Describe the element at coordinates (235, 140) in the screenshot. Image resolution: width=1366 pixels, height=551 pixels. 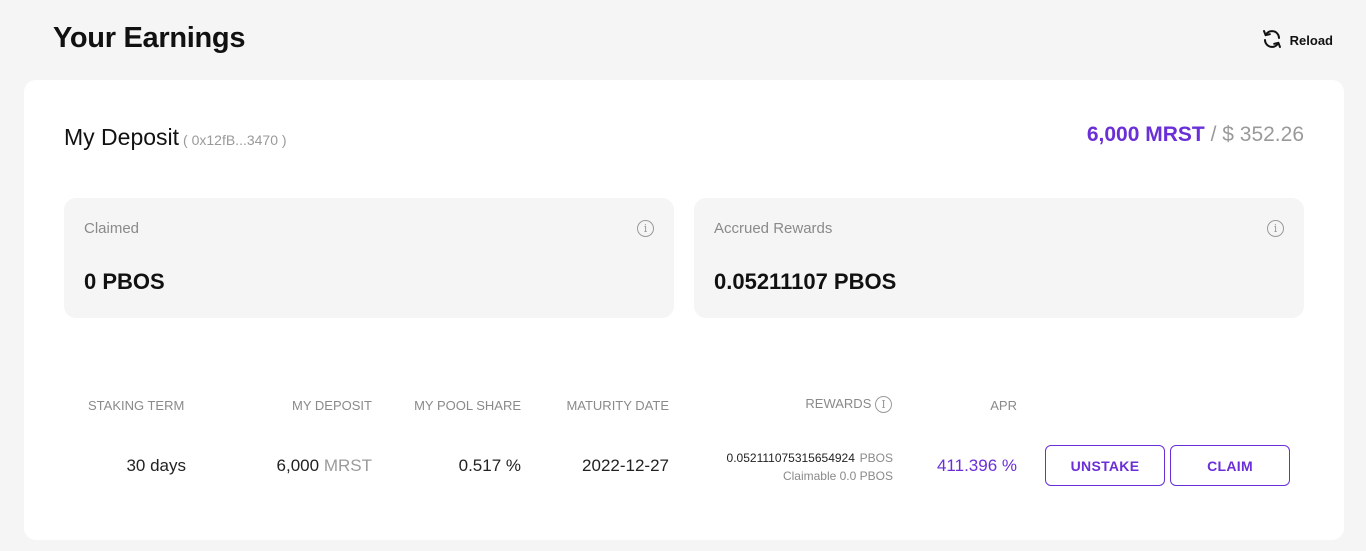
I see `deposit-address: ( 0x12fB...3470 )` at that location.